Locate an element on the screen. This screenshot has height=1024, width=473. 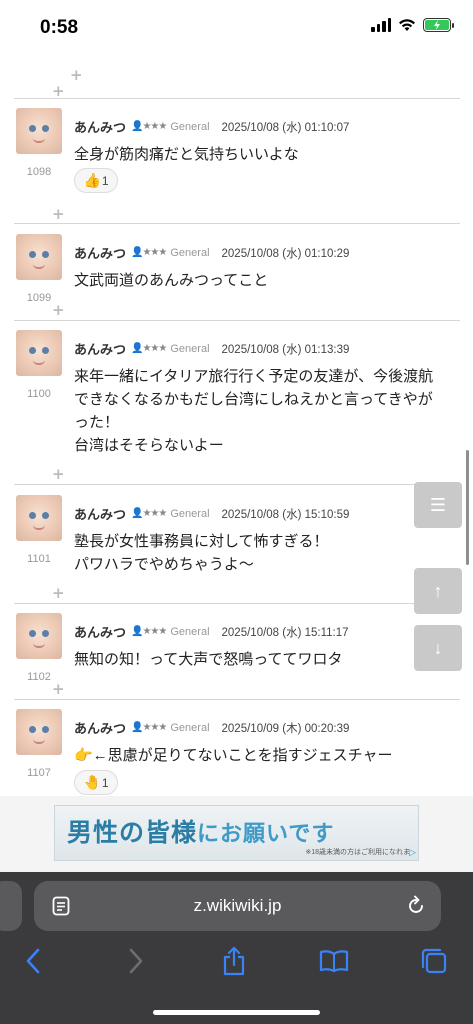
status-time: 0:58 is located at coordinates (59, 27).